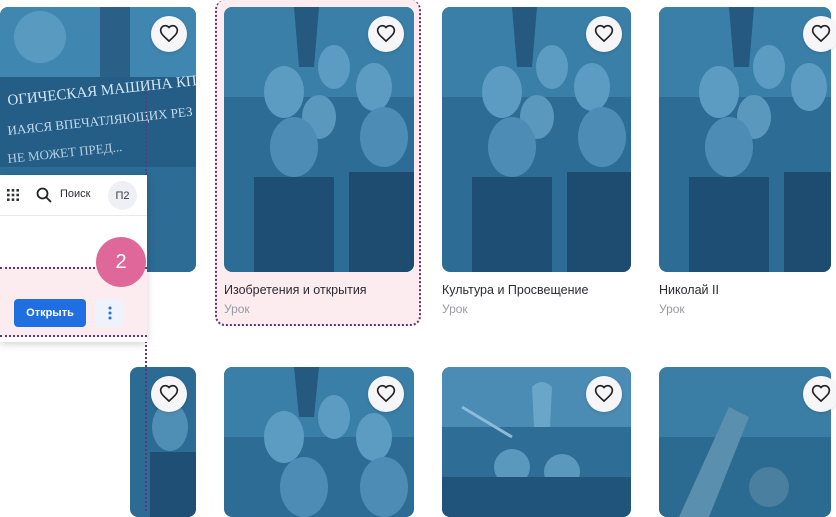 This screenshot has width=836, height=517. Describe the element at coordinates (50, 313) in the screenshot. I see `open-button: Открыть` at that location.